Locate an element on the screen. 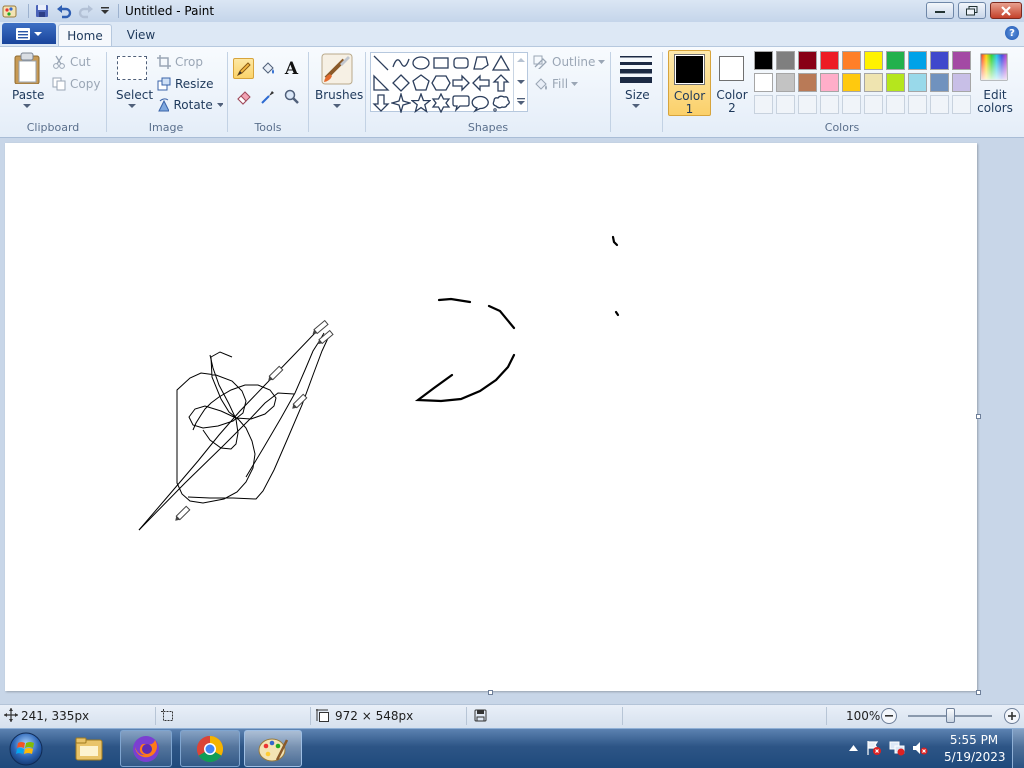 The width and height of the screenshot is (1024, 768). rounded-callout-shape-button is located at coordinates (461, 103).